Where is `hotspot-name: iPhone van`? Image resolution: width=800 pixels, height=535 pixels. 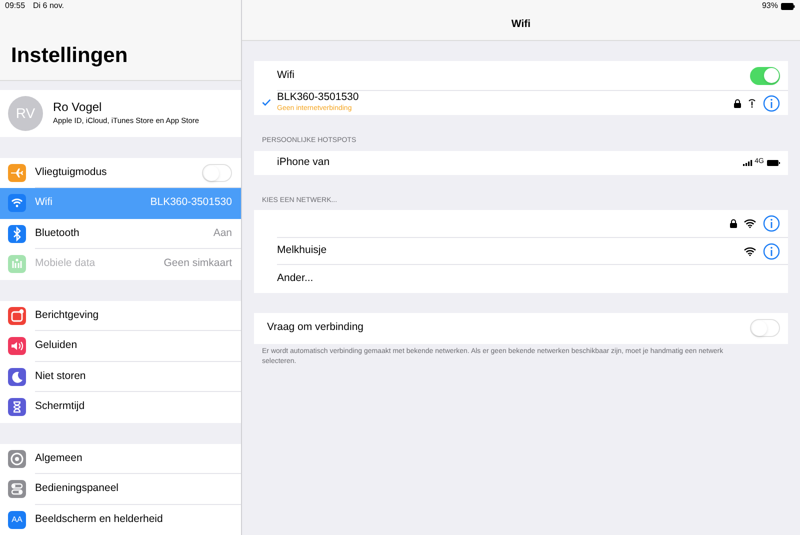
hotspot-name: iPhone van is located at coordinates (304, 162).